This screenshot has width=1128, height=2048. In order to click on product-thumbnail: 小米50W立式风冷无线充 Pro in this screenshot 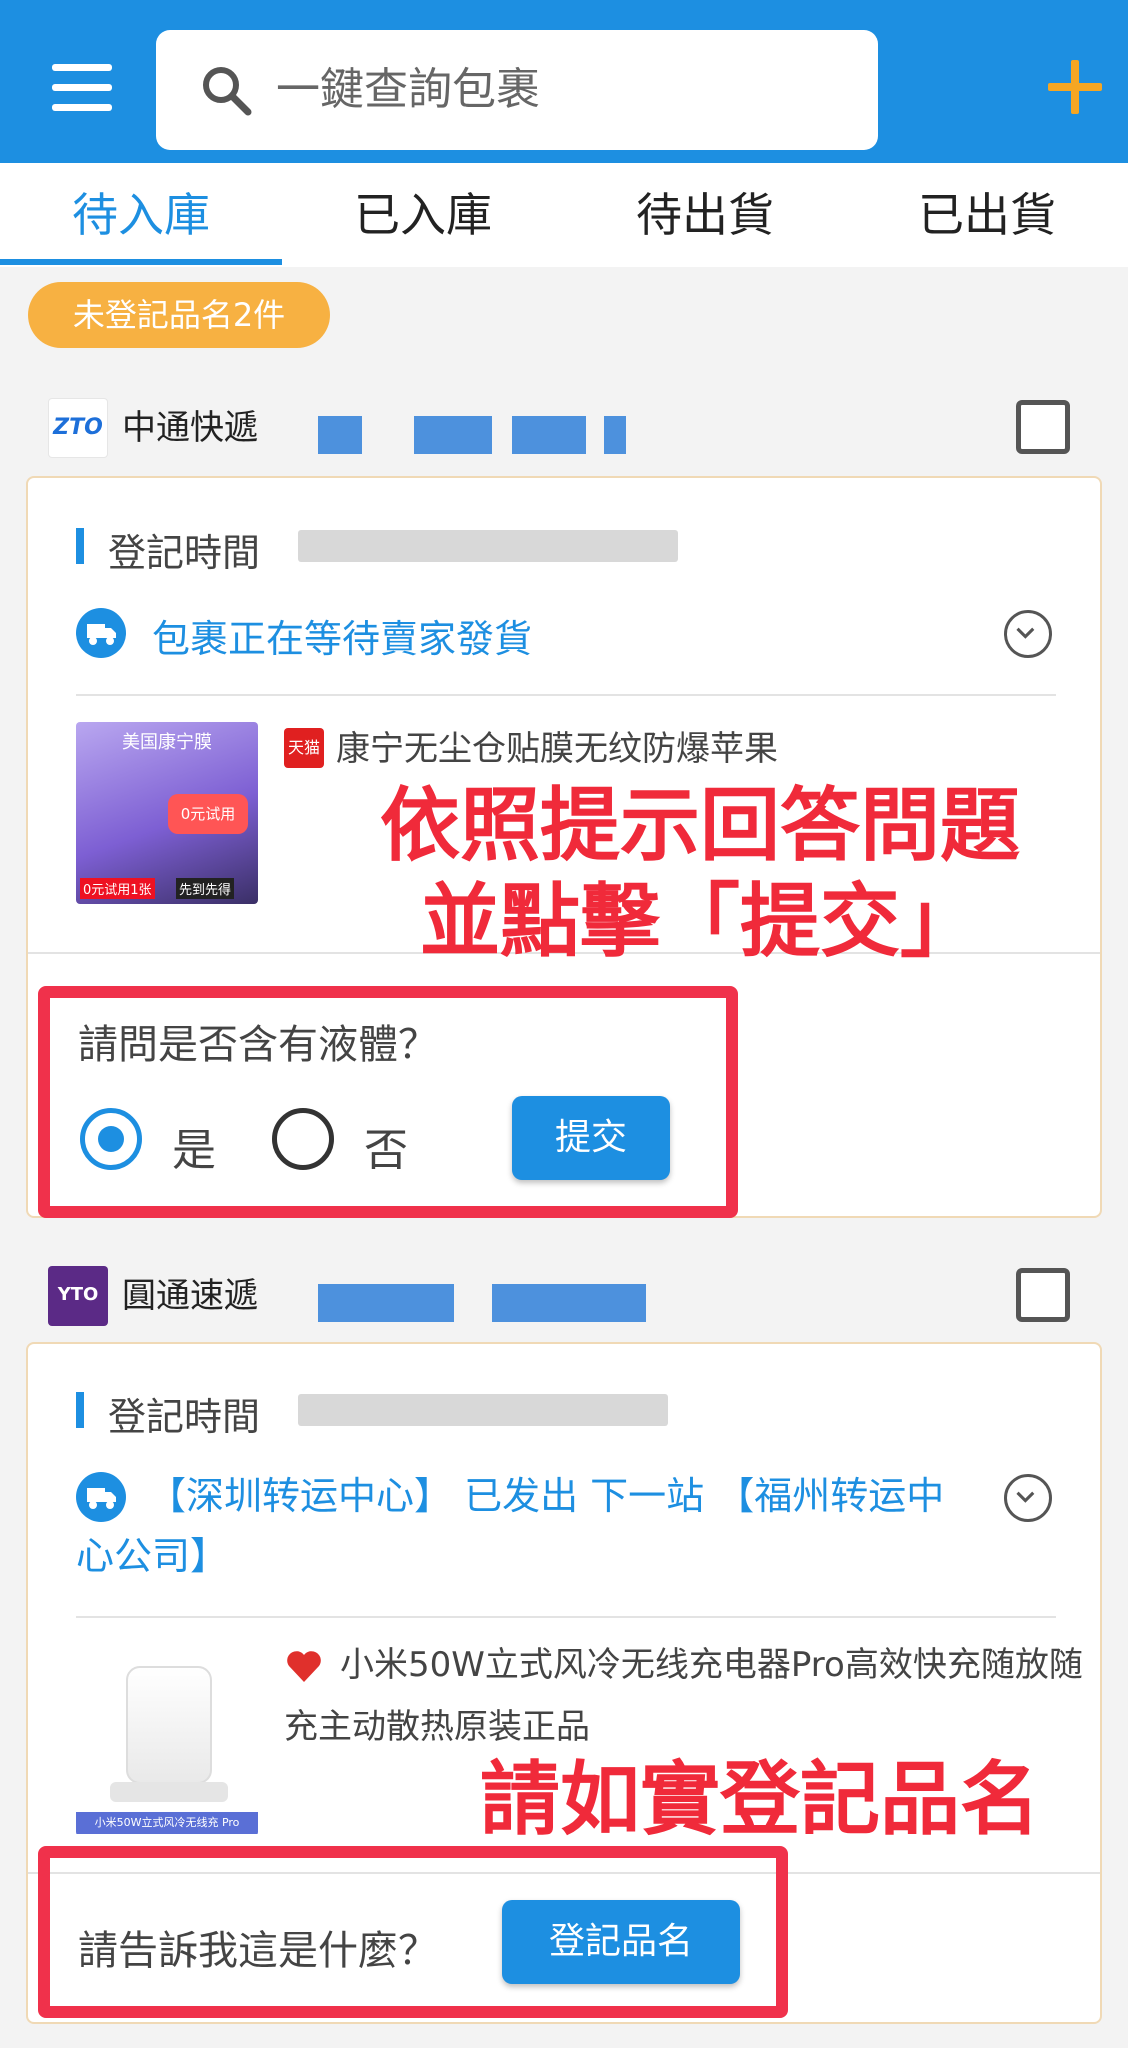, I will do `click(167, 1745)`.